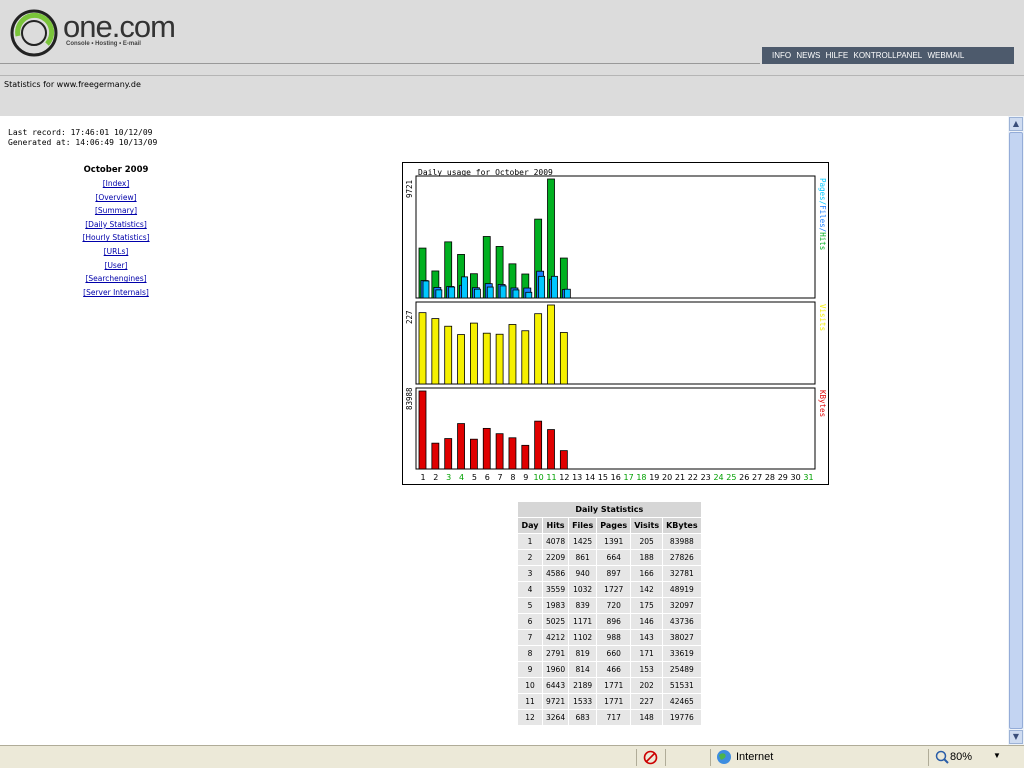  What do you see at coordinates (609, 509) in the screenshot?
I see `table-title: Daily Statistics` at bounding box center [609, 509].